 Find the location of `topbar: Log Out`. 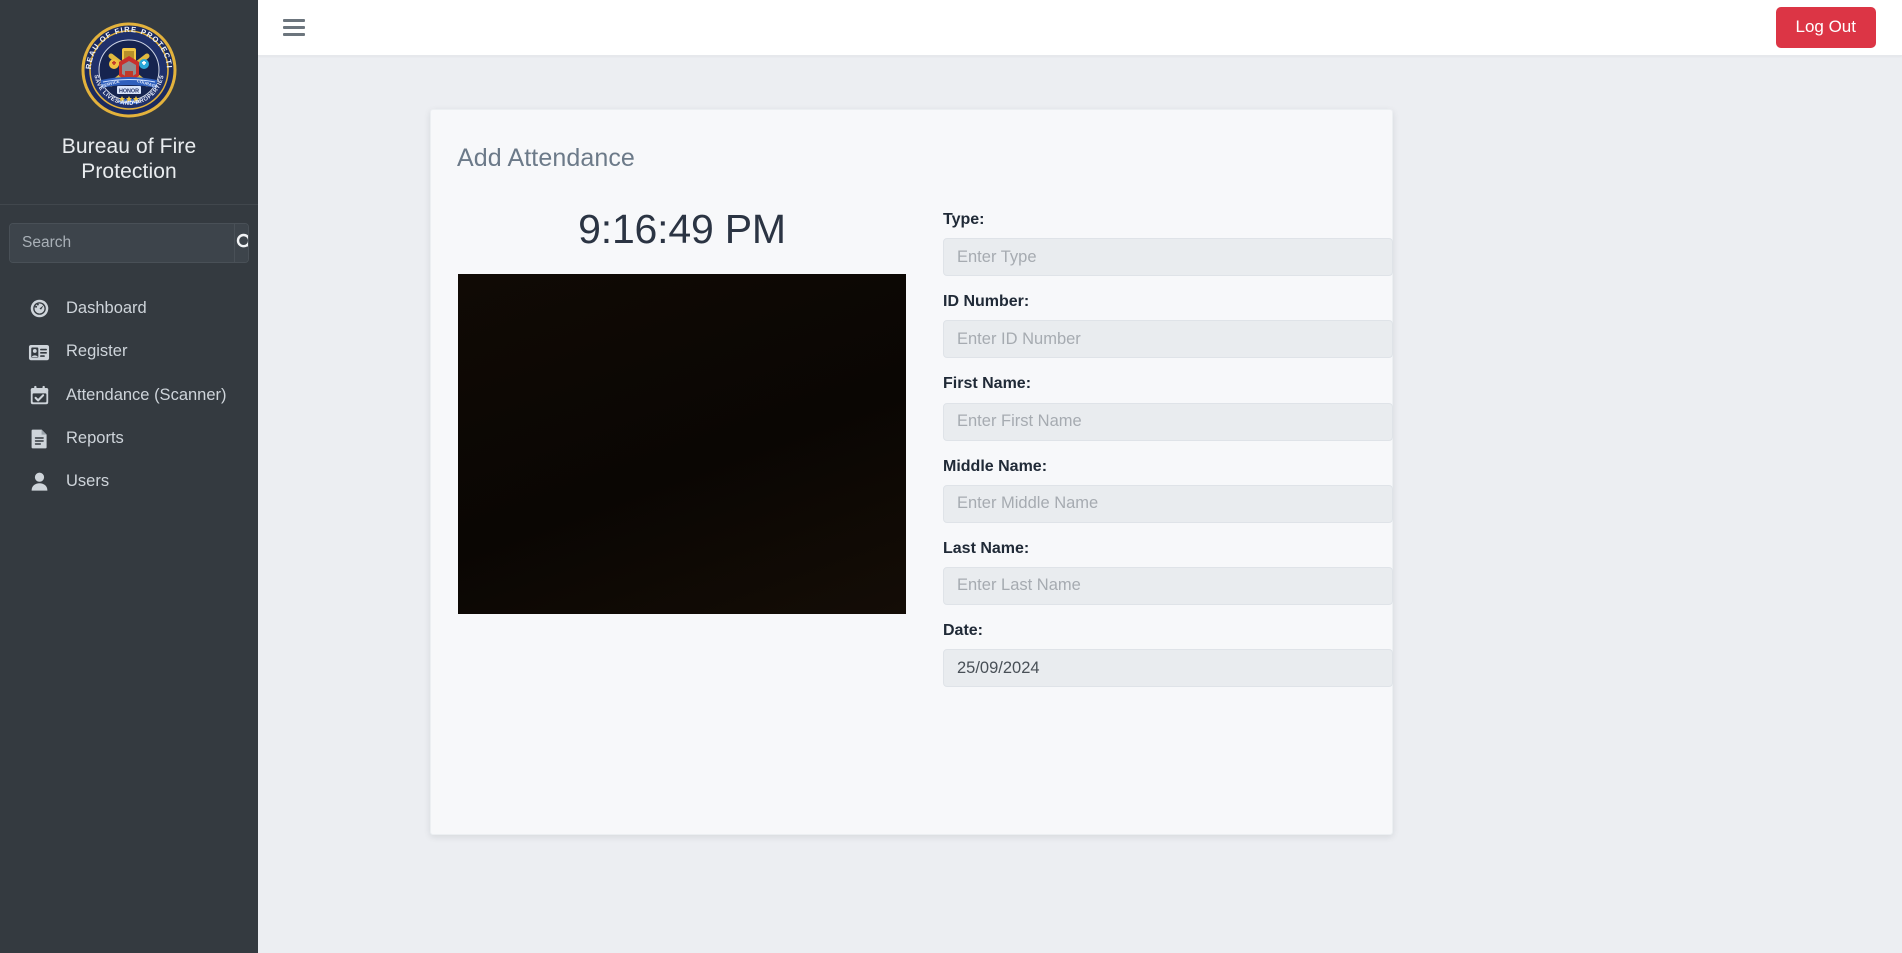

topbar: Log Out is located at coordinates (1080, 28).